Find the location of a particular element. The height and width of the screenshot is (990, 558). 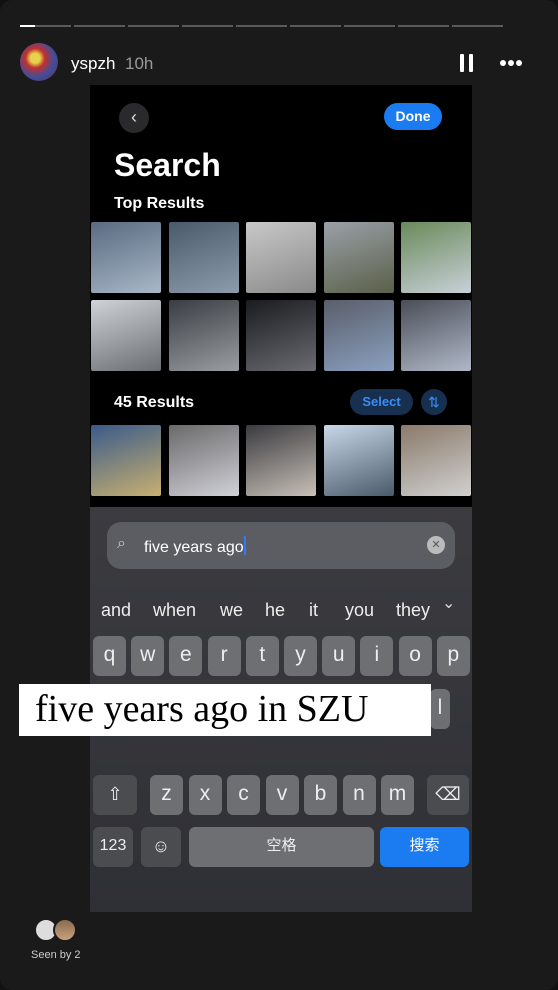

key-l: l is located at coordinates (440, 709).